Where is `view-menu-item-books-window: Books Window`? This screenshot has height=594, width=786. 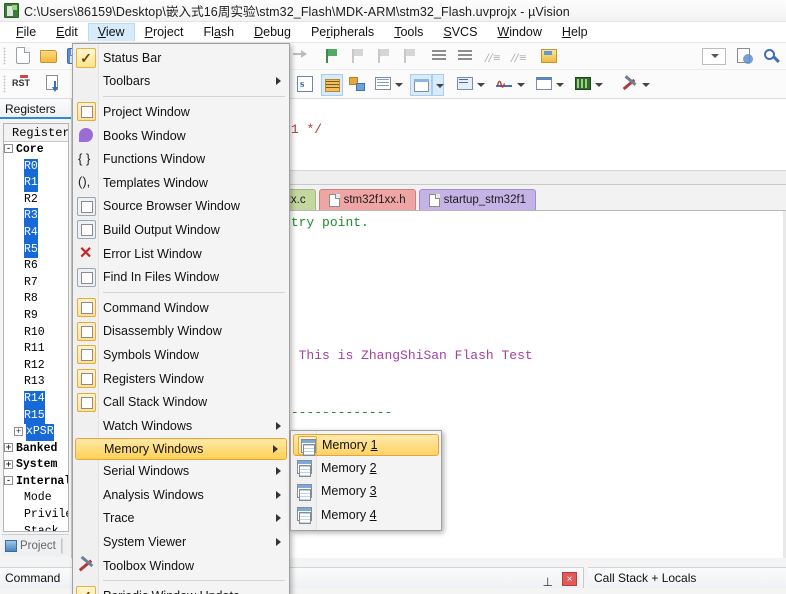
view-menu-item-books-window: Books Window is located at coordinates (181, 136).